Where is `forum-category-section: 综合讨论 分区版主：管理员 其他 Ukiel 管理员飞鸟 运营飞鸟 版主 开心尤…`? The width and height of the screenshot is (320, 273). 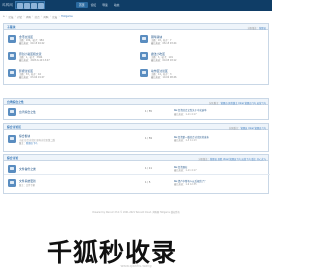
forum-category-section: 综合讨论 分区版主：管理员 其他 Ukiel 管理员飞鸟 运营飞鸟 版主 开心尤… is located at coordinates (136, 174).